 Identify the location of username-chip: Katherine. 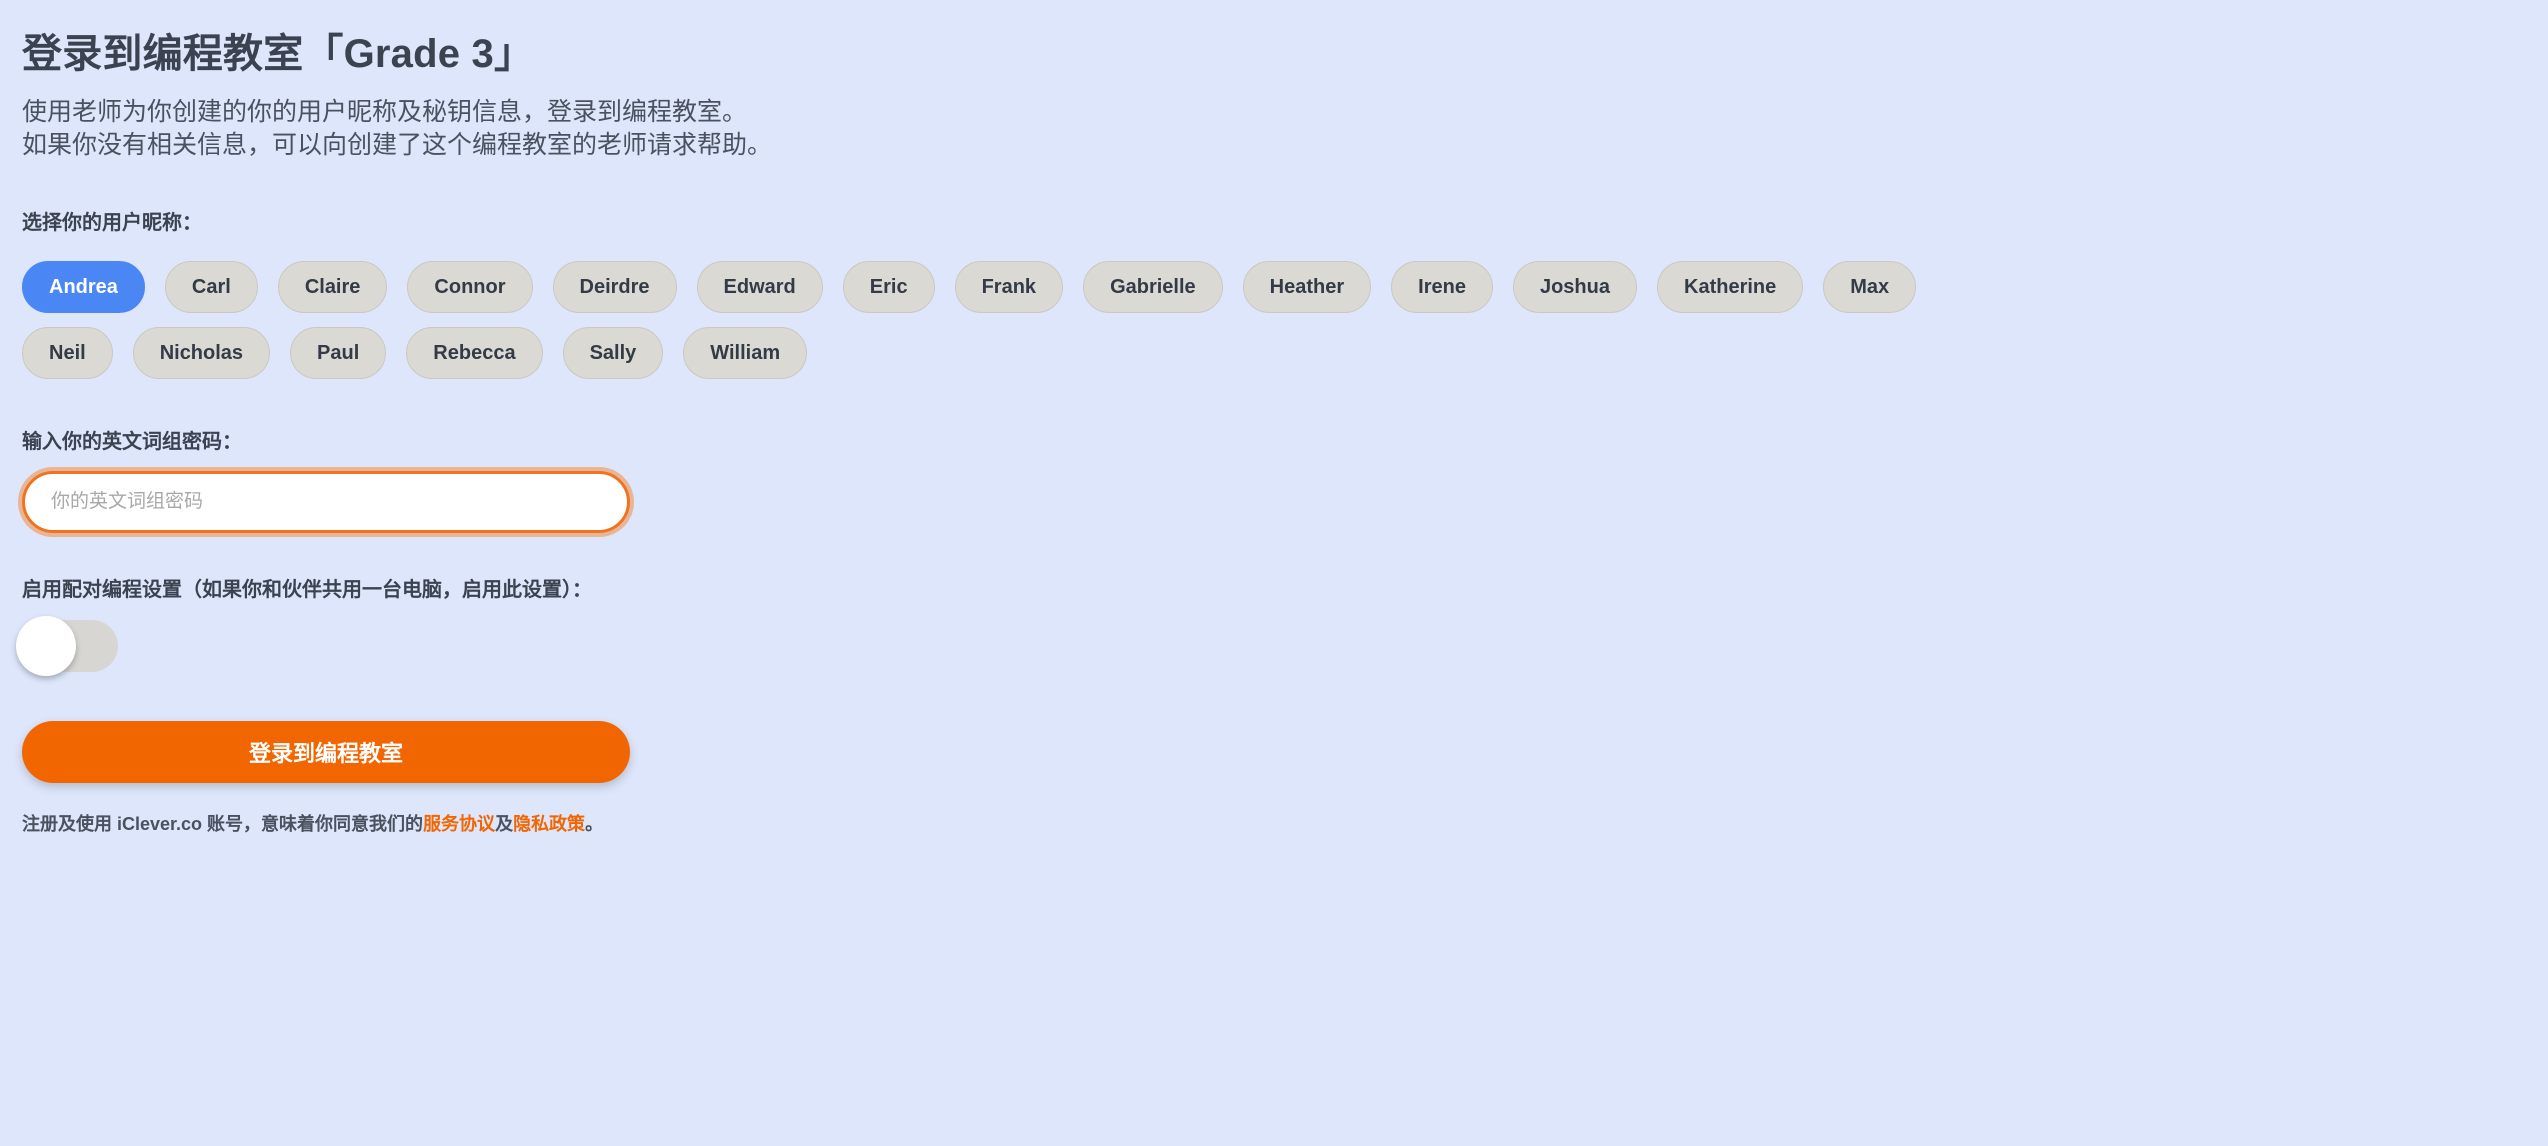
(1730, 287).